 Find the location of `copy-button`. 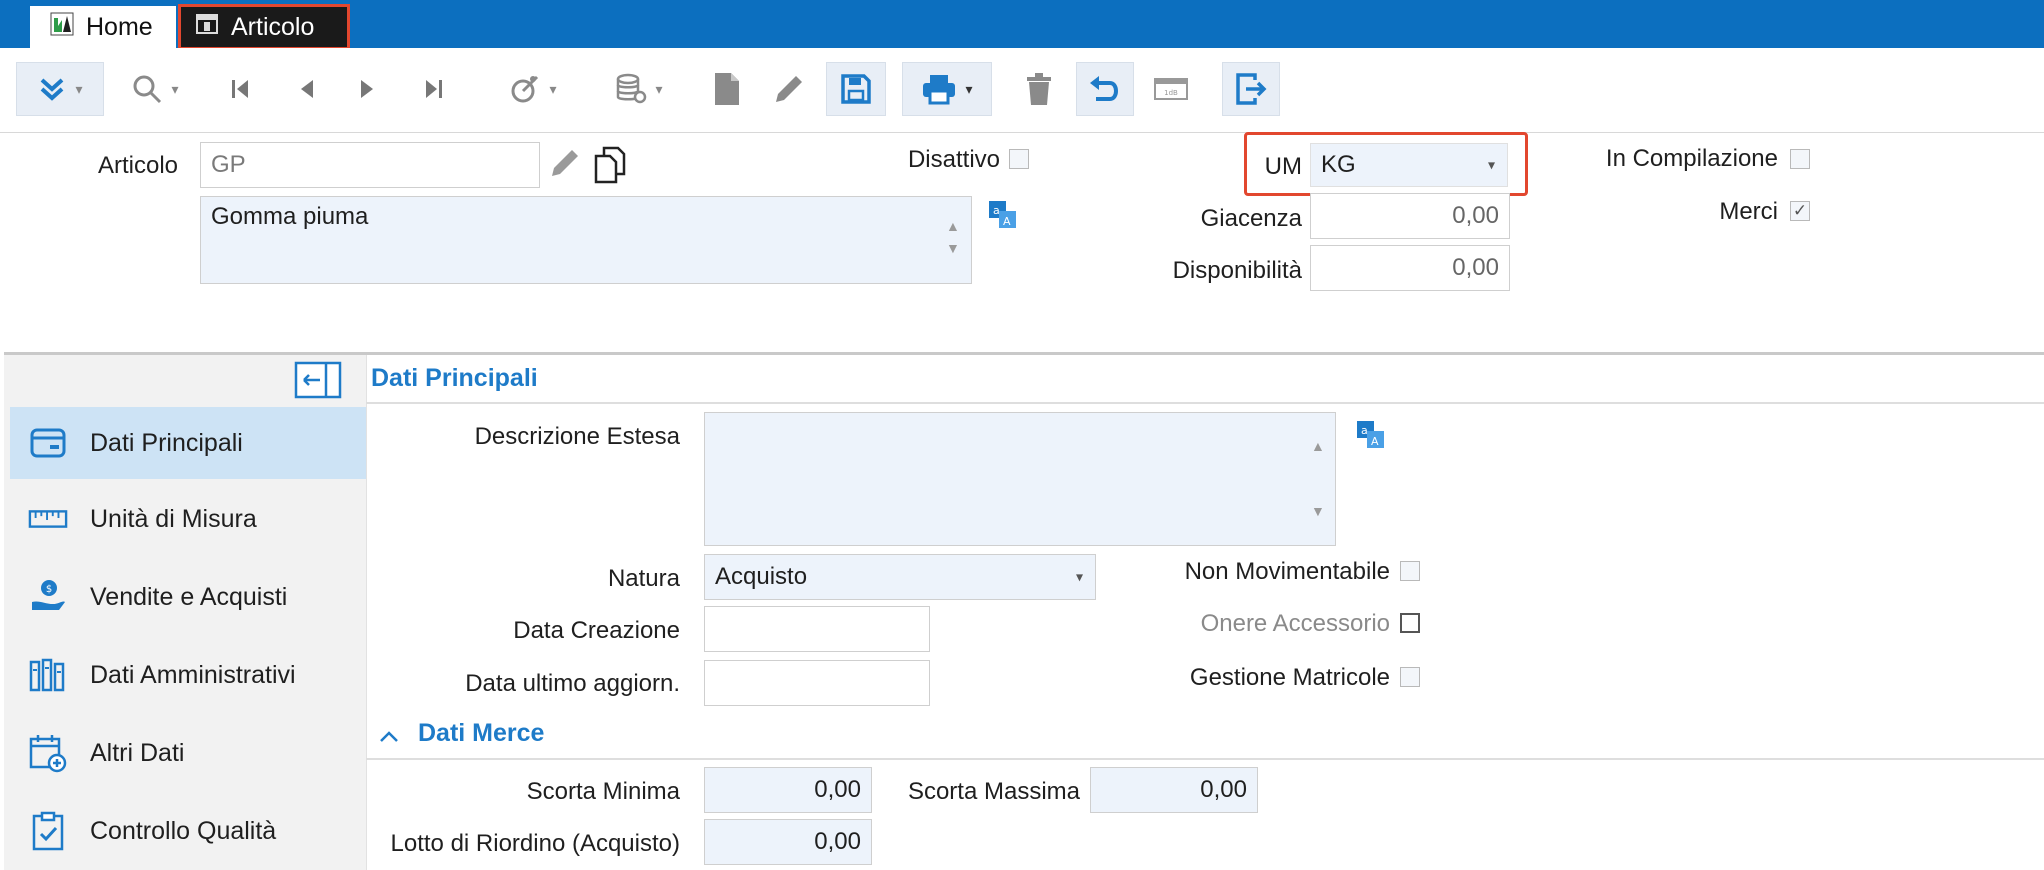

copy-button is located at coordinates (612, 168).